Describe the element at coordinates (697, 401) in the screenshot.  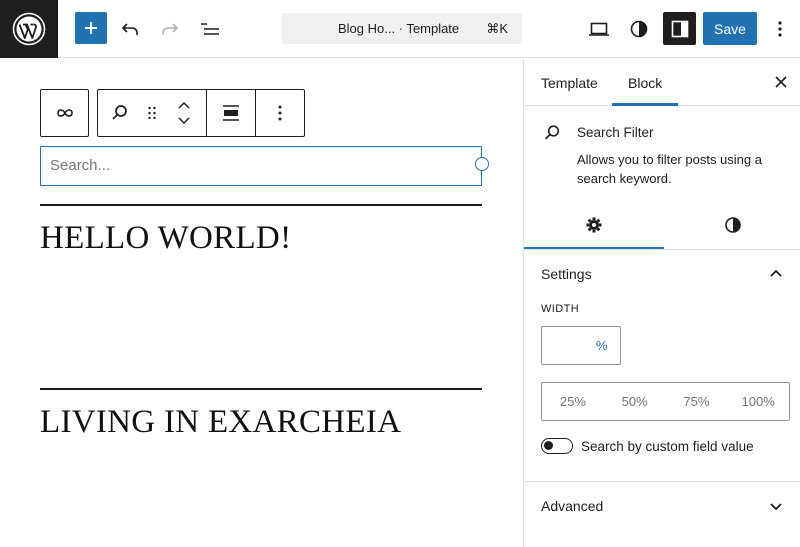
I see `width-preset-button: 75%` at that location.